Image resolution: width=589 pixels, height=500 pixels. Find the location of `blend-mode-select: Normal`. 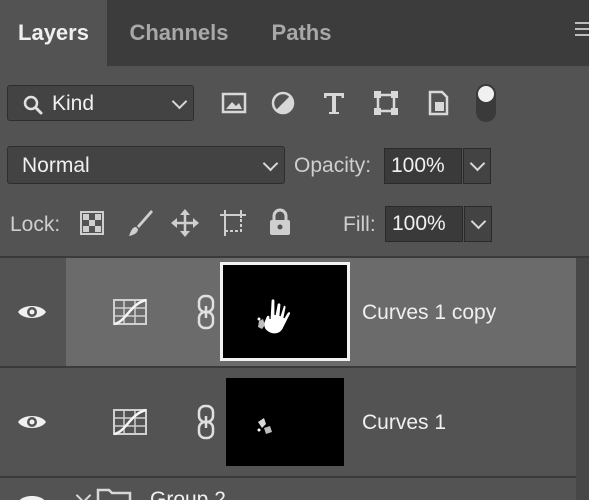

blend-mode-select: Normal is located at coordinates (146, 165).